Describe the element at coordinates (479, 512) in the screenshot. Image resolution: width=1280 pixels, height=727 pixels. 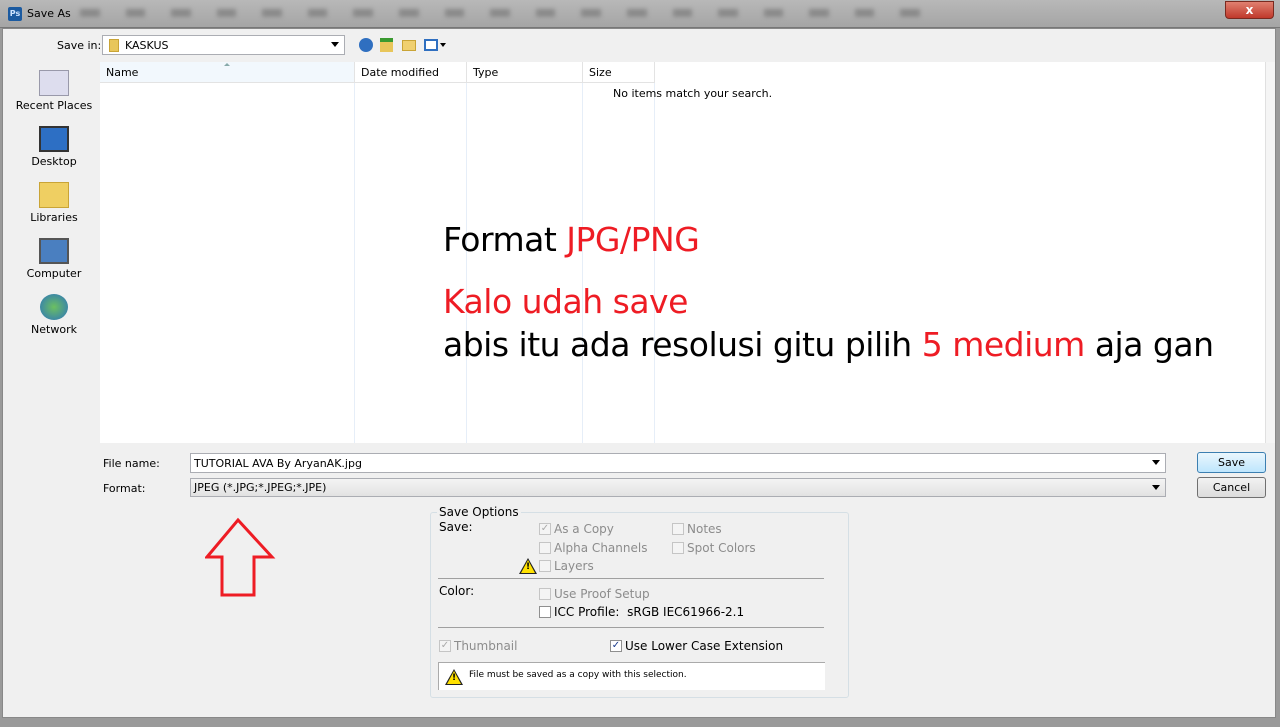
I see `save-options-title: Save Options` at that location.